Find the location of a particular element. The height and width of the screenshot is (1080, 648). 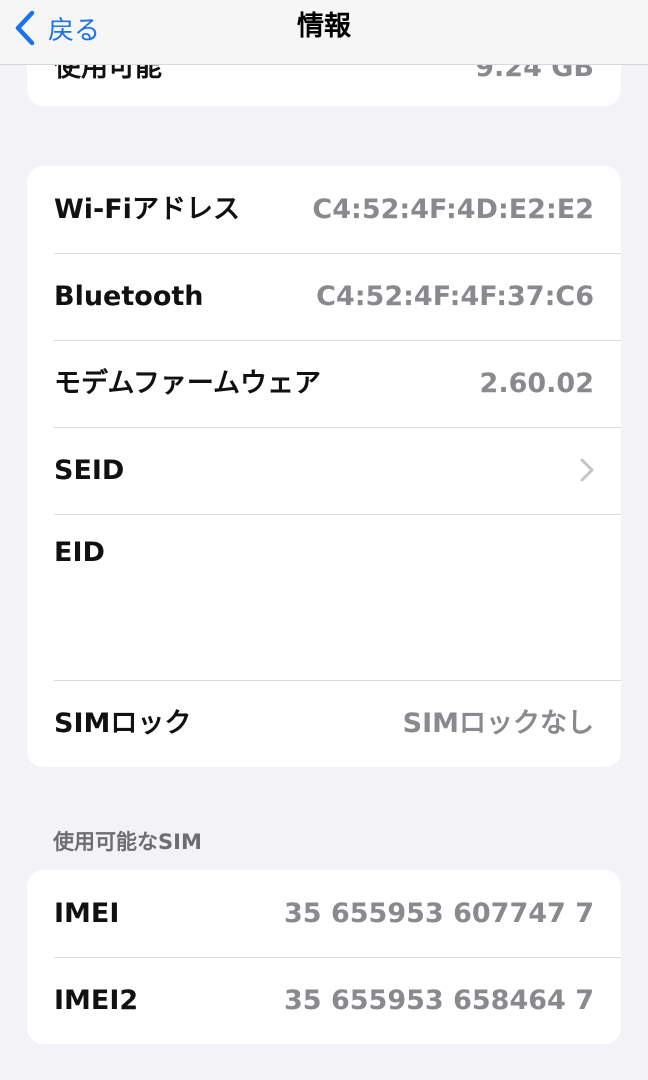

seid-row: SEID is located at coordinates (324, 470).